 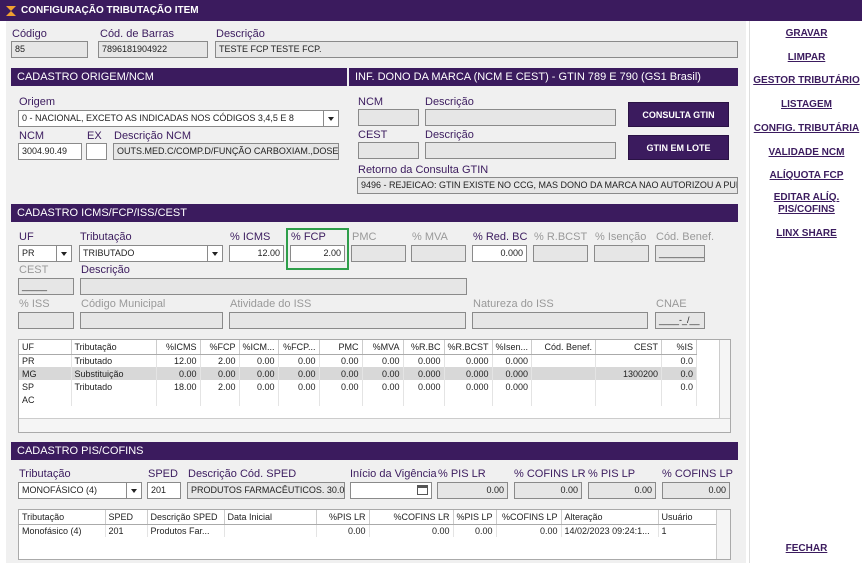 I want to click on column-header: Alteração, so click(x=610, y=517).